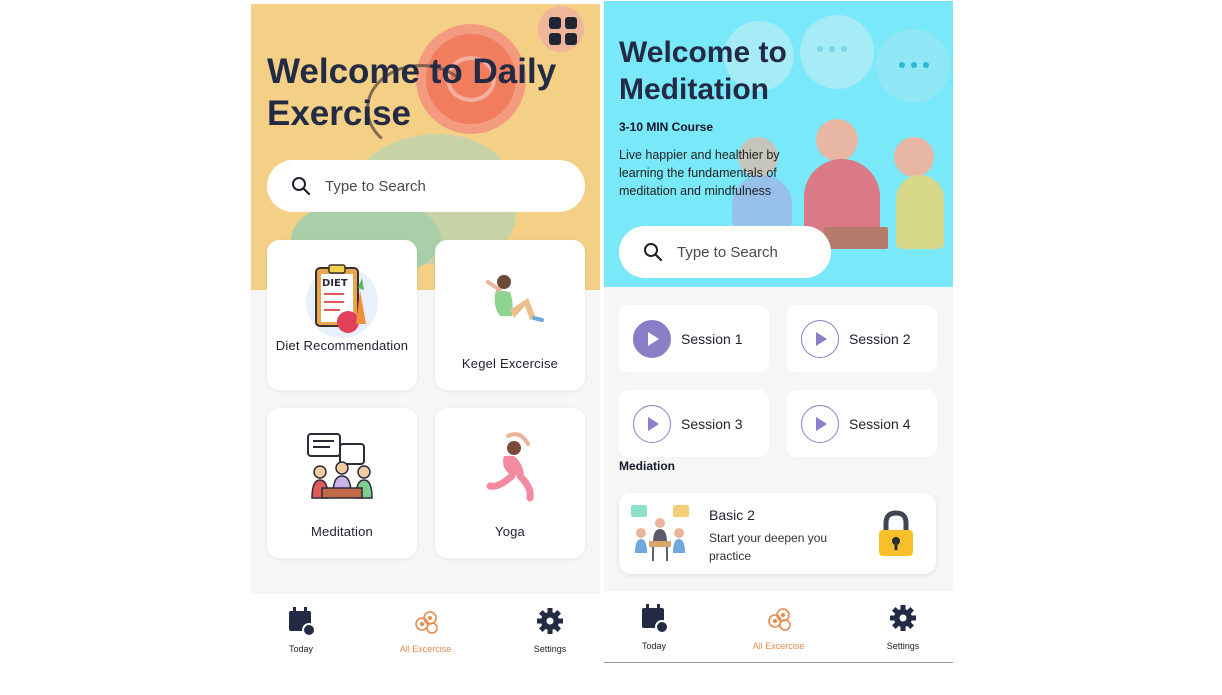 This screenshot has width=1222, height=695. I want to click on course-title: Basic 2, so click(732, 515).